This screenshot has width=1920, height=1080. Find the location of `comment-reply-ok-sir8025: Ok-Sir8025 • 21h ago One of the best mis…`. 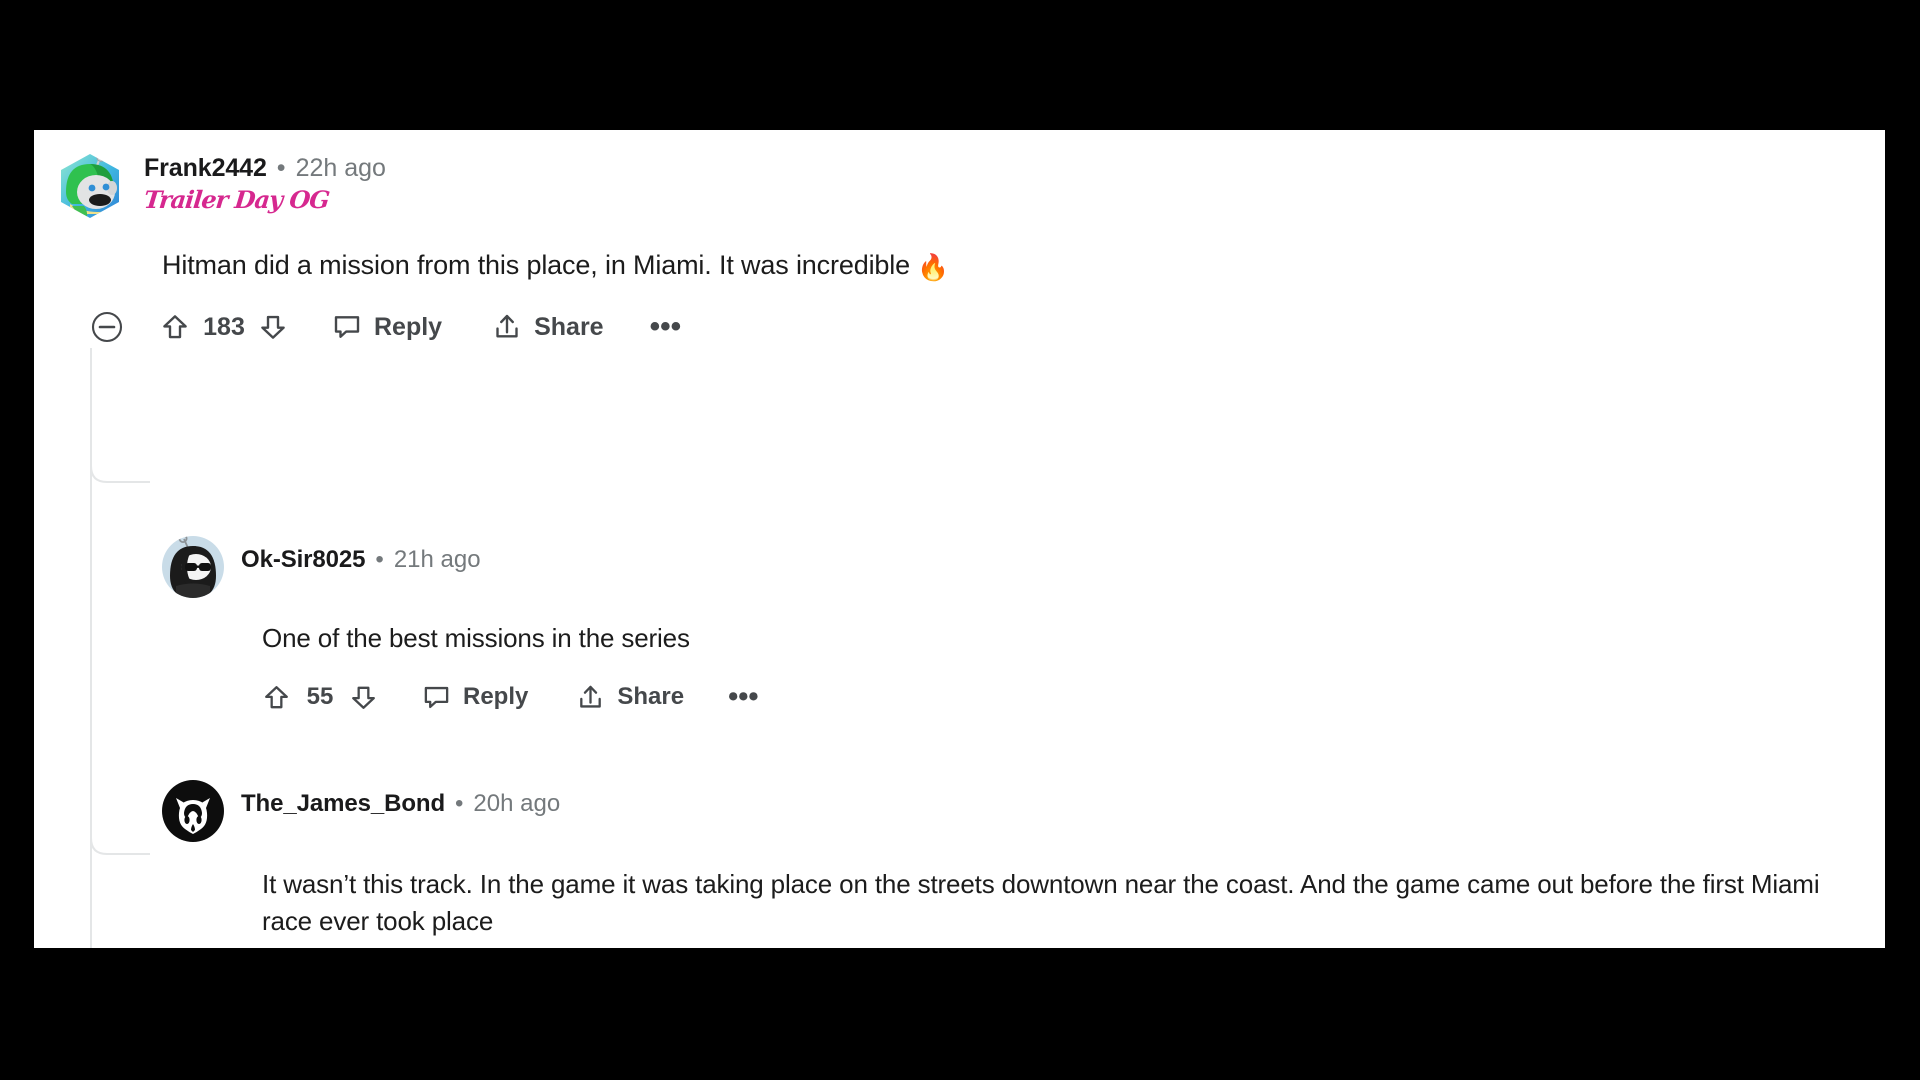

comment-reply-ok-sir8025: Ok-Sir8025 • 21h ago One of the best mis… is located at coordinates (1013, 624).